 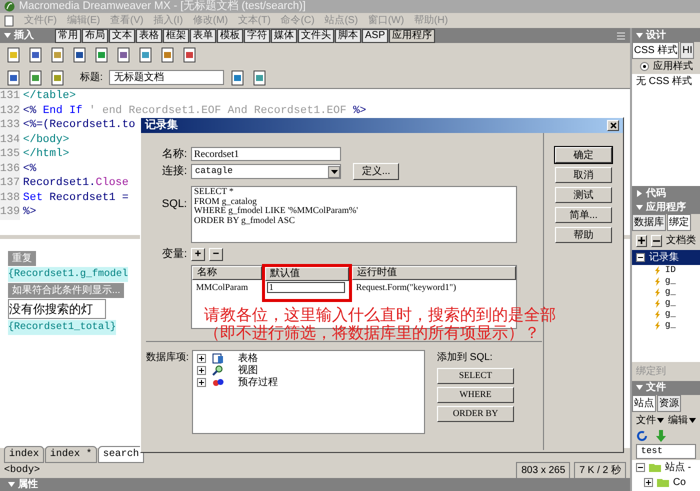 What do you see at coordinates (621, 35) in the screenshot?
I see `options-icon` at bounding box center [621, 35].